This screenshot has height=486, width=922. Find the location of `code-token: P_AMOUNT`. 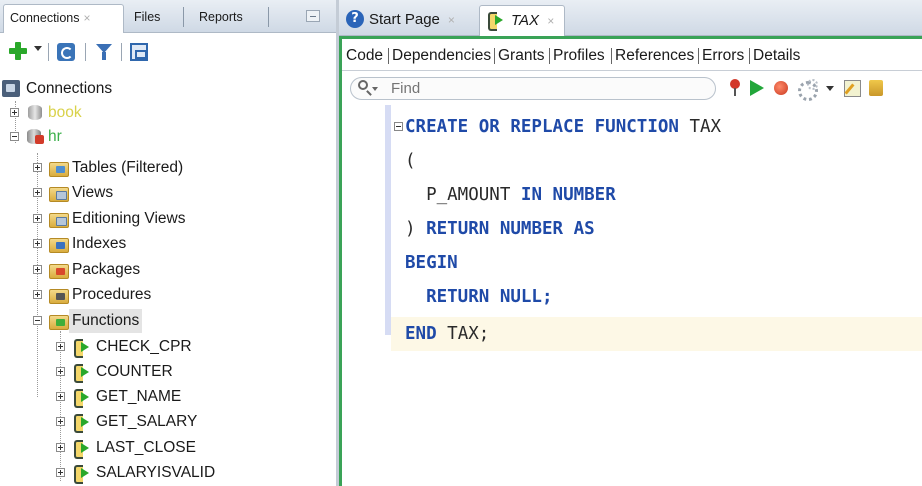

code-token: P_AMOUNT is located at coordinates (468, 195).